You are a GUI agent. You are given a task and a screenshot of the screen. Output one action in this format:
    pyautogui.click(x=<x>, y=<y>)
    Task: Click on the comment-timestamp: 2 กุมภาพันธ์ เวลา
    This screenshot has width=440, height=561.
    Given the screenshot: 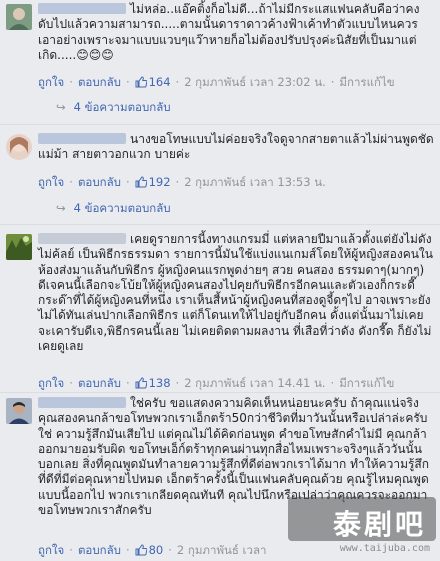 What is the action you would take?
    pyautogui.click(x=222, y=551)
    